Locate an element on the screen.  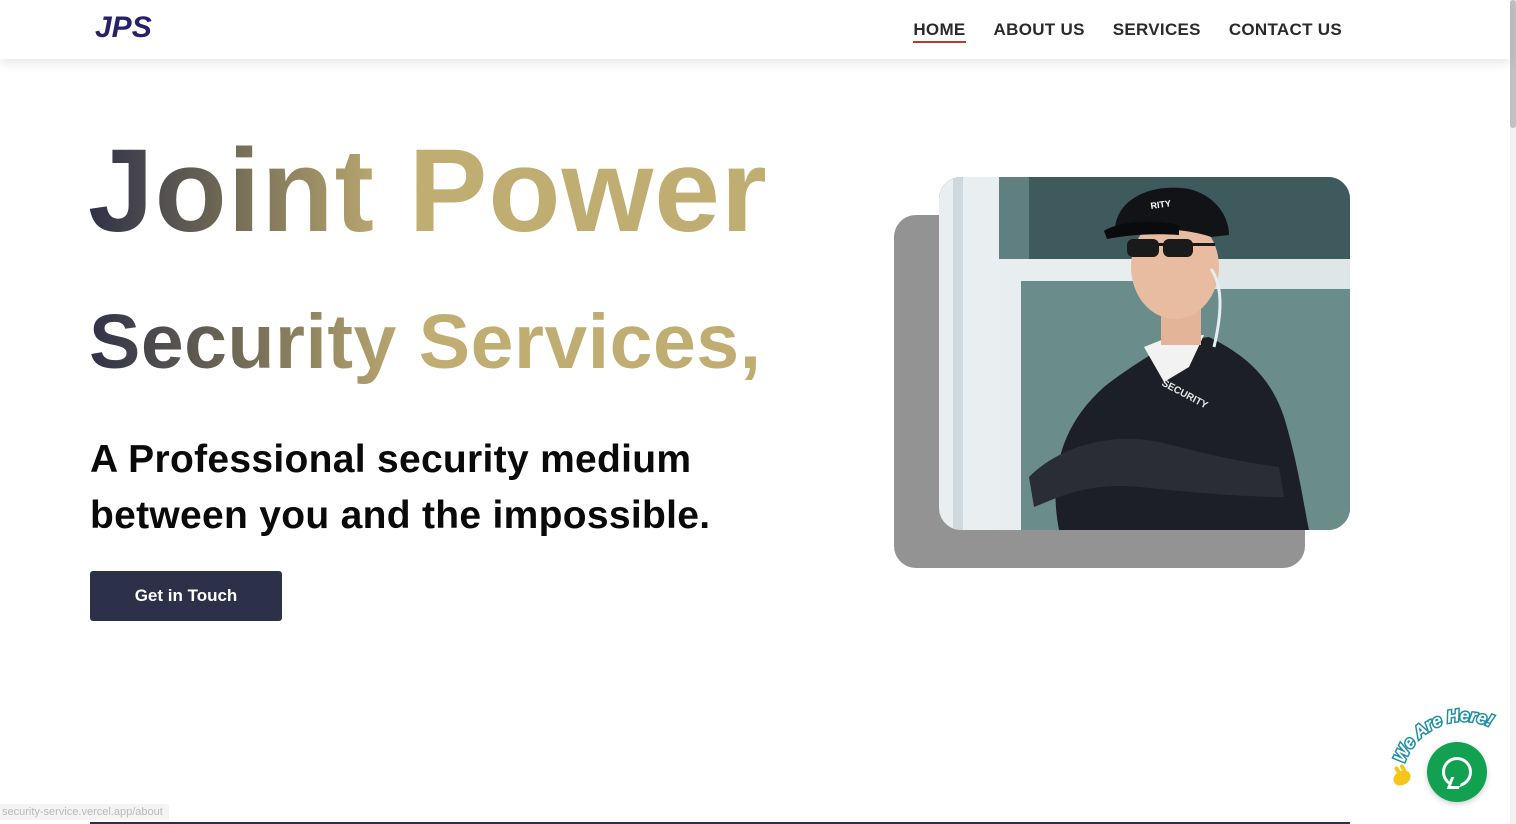
hero-title-line-1: Joint Power is located at coordinates (428, 191).